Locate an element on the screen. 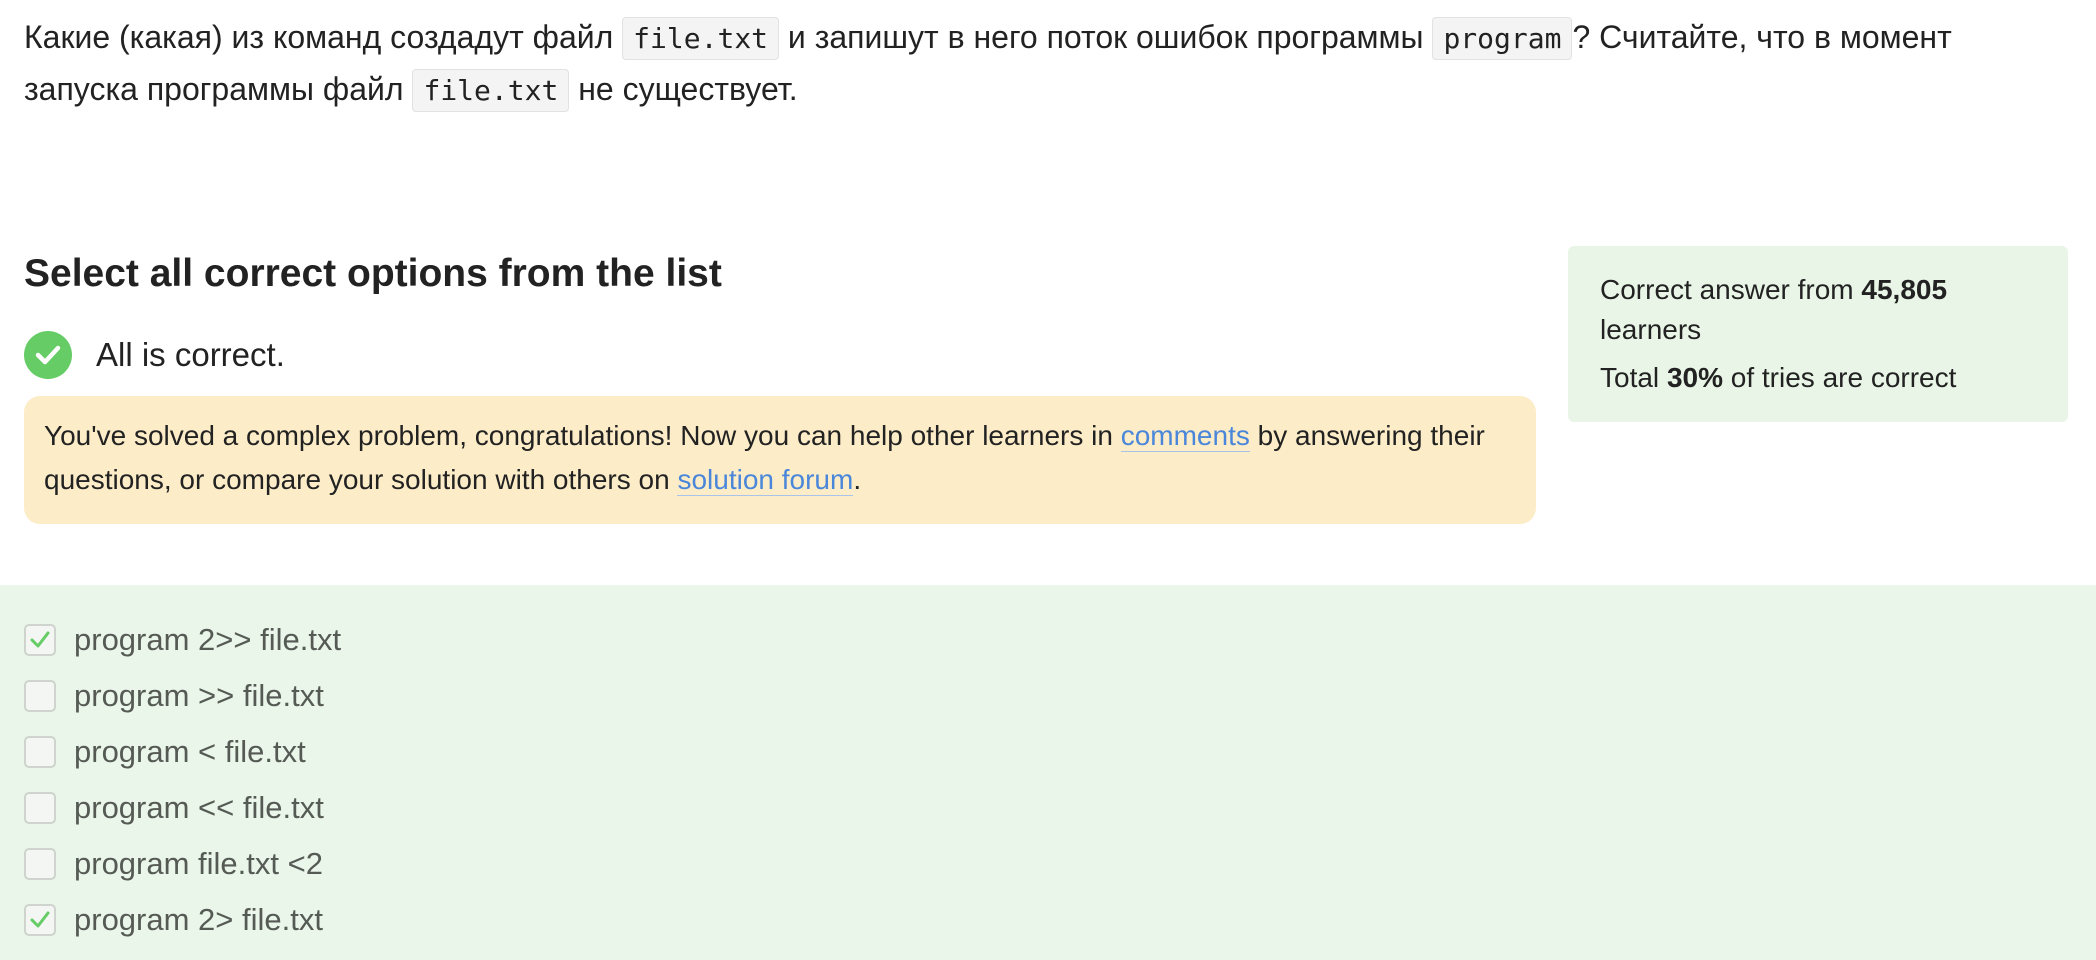  option-item: program file.txt <2 is located at coordinates (173, 864).